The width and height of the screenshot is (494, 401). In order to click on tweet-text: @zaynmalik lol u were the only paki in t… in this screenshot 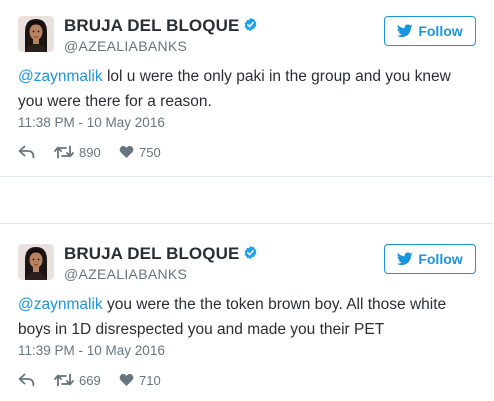, I will do `click(248, 89)`.